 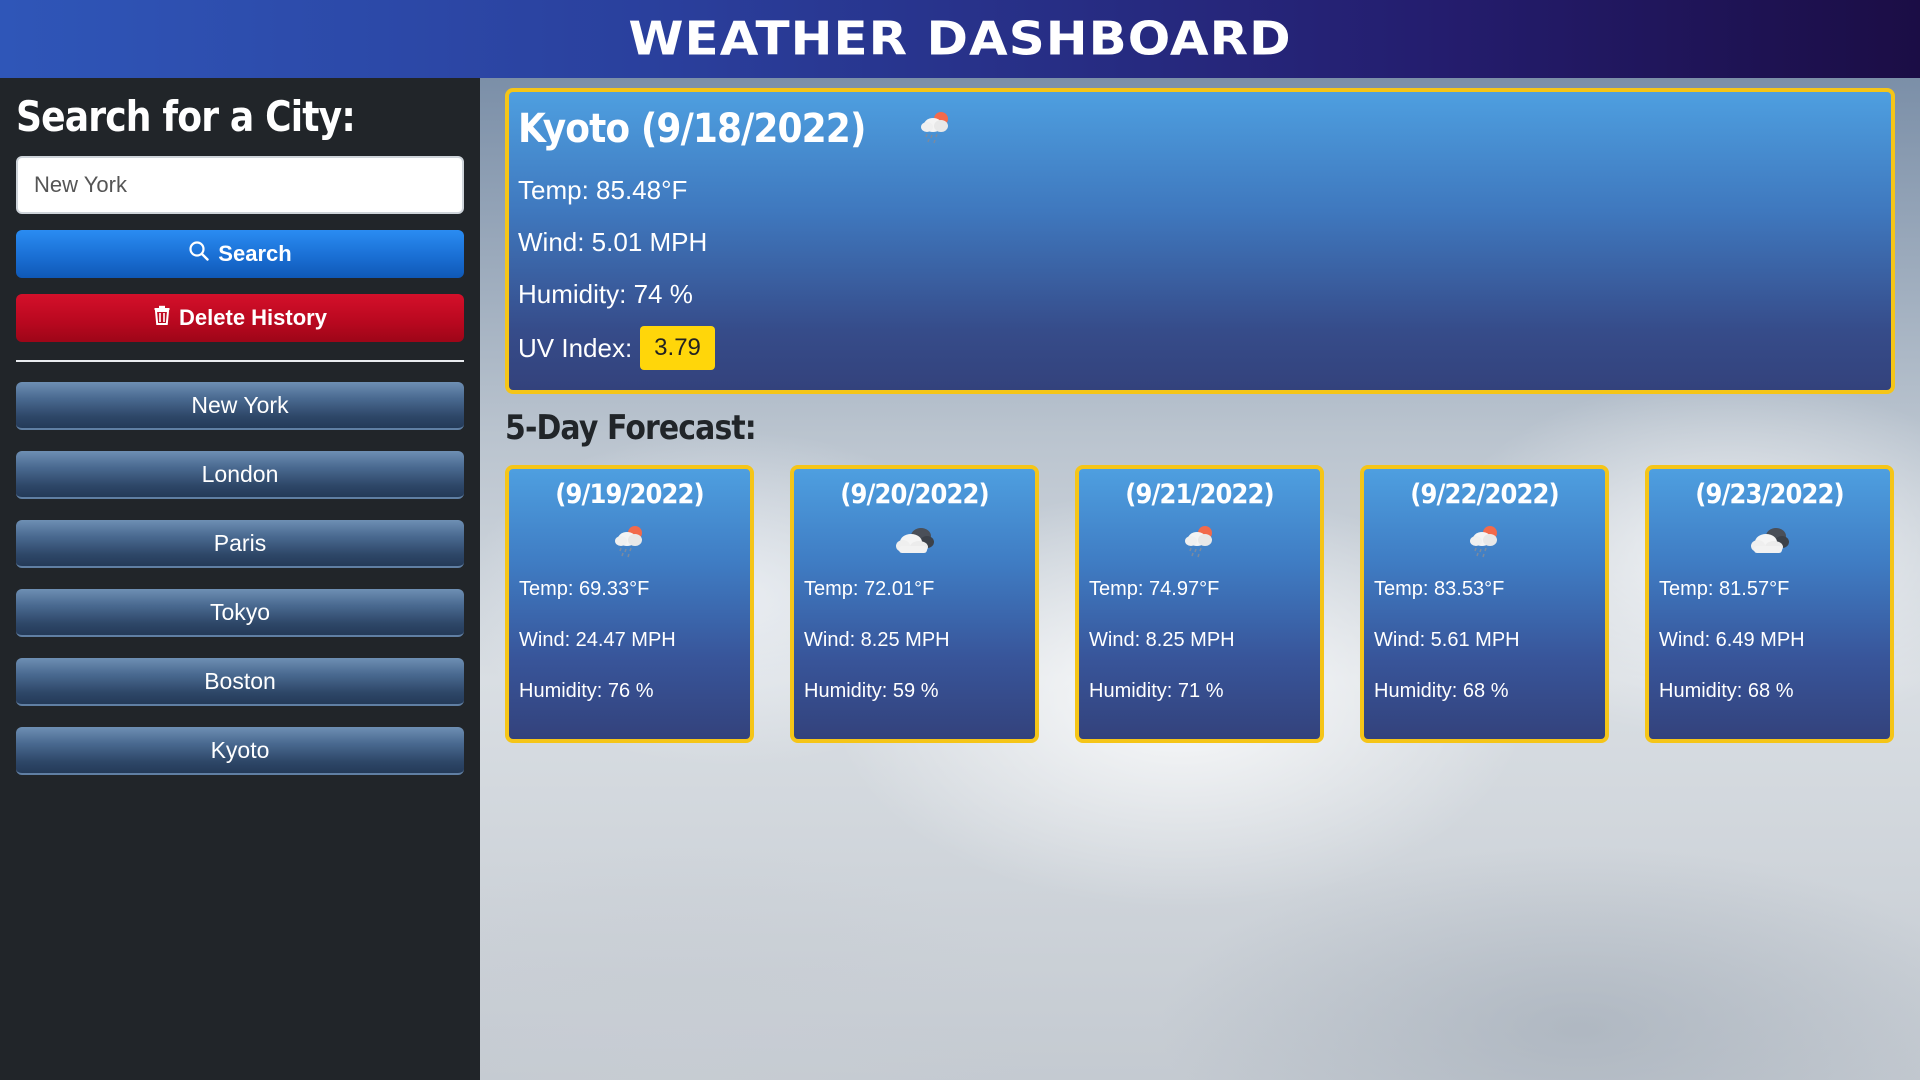 What do you see at coordinates (1156, 691) in the screenshot?
I see `forecast-humidity: Humidity: 71 %` at bounding box center [1156, 691].